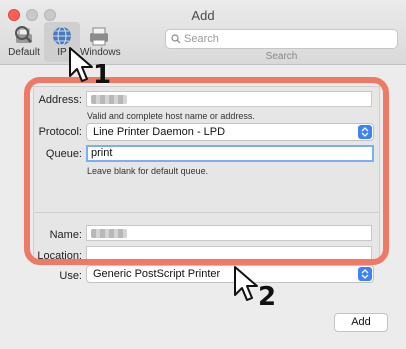 The width and height of the screenshot is (406, 349). Describe the element at coordinates (157, 274) in the screenshot. I see `use-value: Generic PostScript Printer` at that location.